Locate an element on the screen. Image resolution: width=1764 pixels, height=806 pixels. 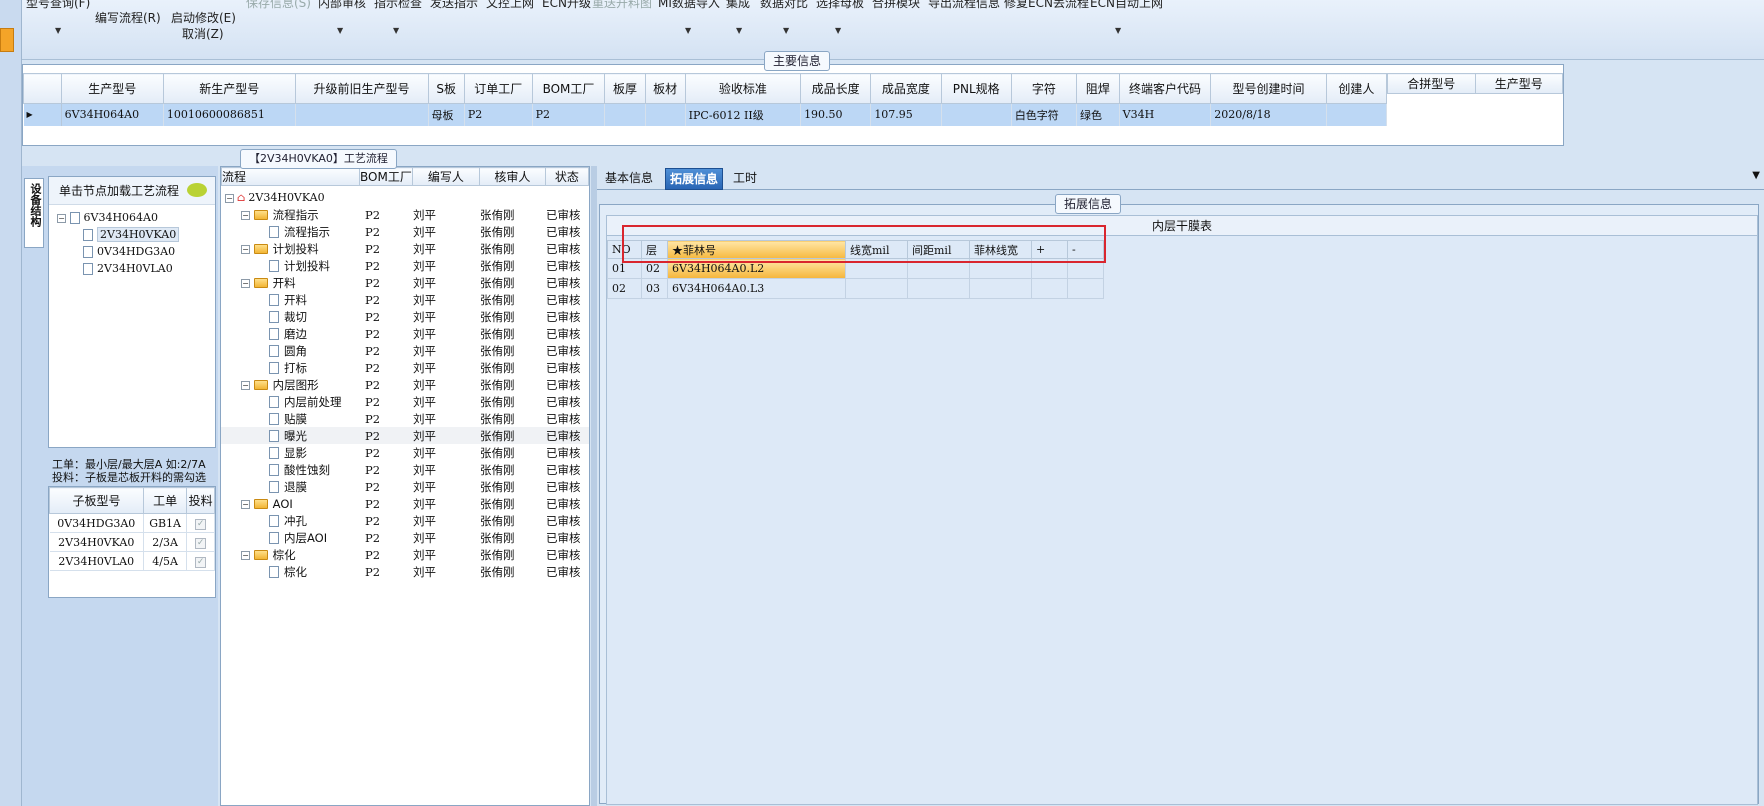
tree-node-child: 0V34HDG3A0 is located at coordinates (136, 253).